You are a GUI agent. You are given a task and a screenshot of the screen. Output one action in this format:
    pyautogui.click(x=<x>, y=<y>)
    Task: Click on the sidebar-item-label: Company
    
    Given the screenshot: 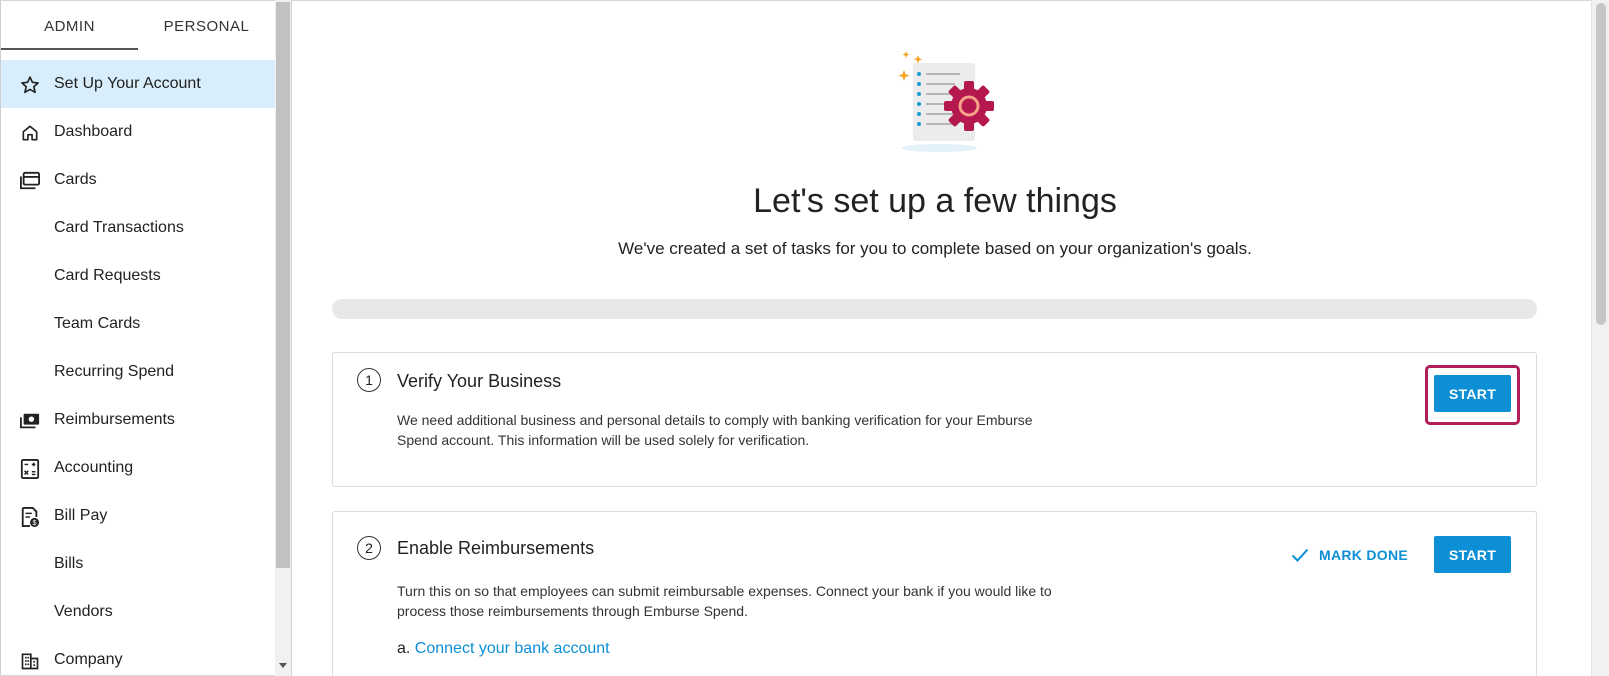 What is the action you would take?
    pyautogui.click(x=88, y=659)
    